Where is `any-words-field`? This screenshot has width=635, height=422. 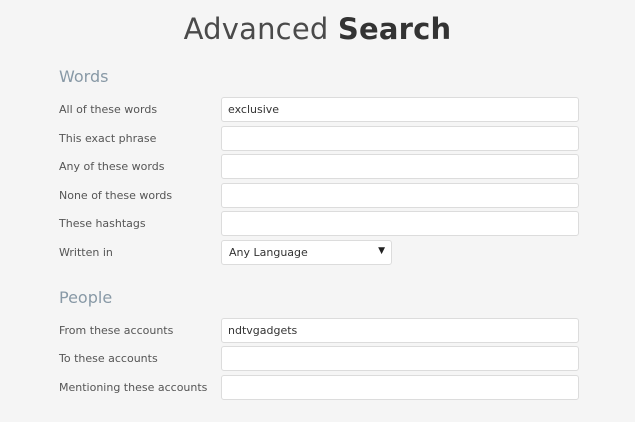 any-words-field is located at coordinates (400, 166).